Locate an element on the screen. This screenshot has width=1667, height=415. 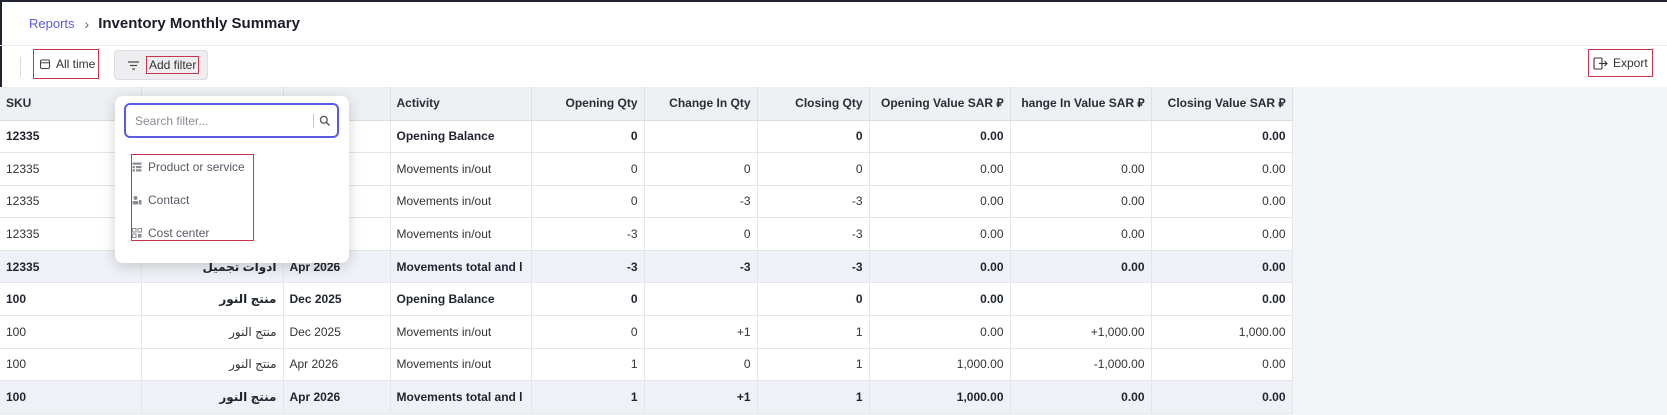
filter-option-contact: Contact is located at coordinates (160, 200).